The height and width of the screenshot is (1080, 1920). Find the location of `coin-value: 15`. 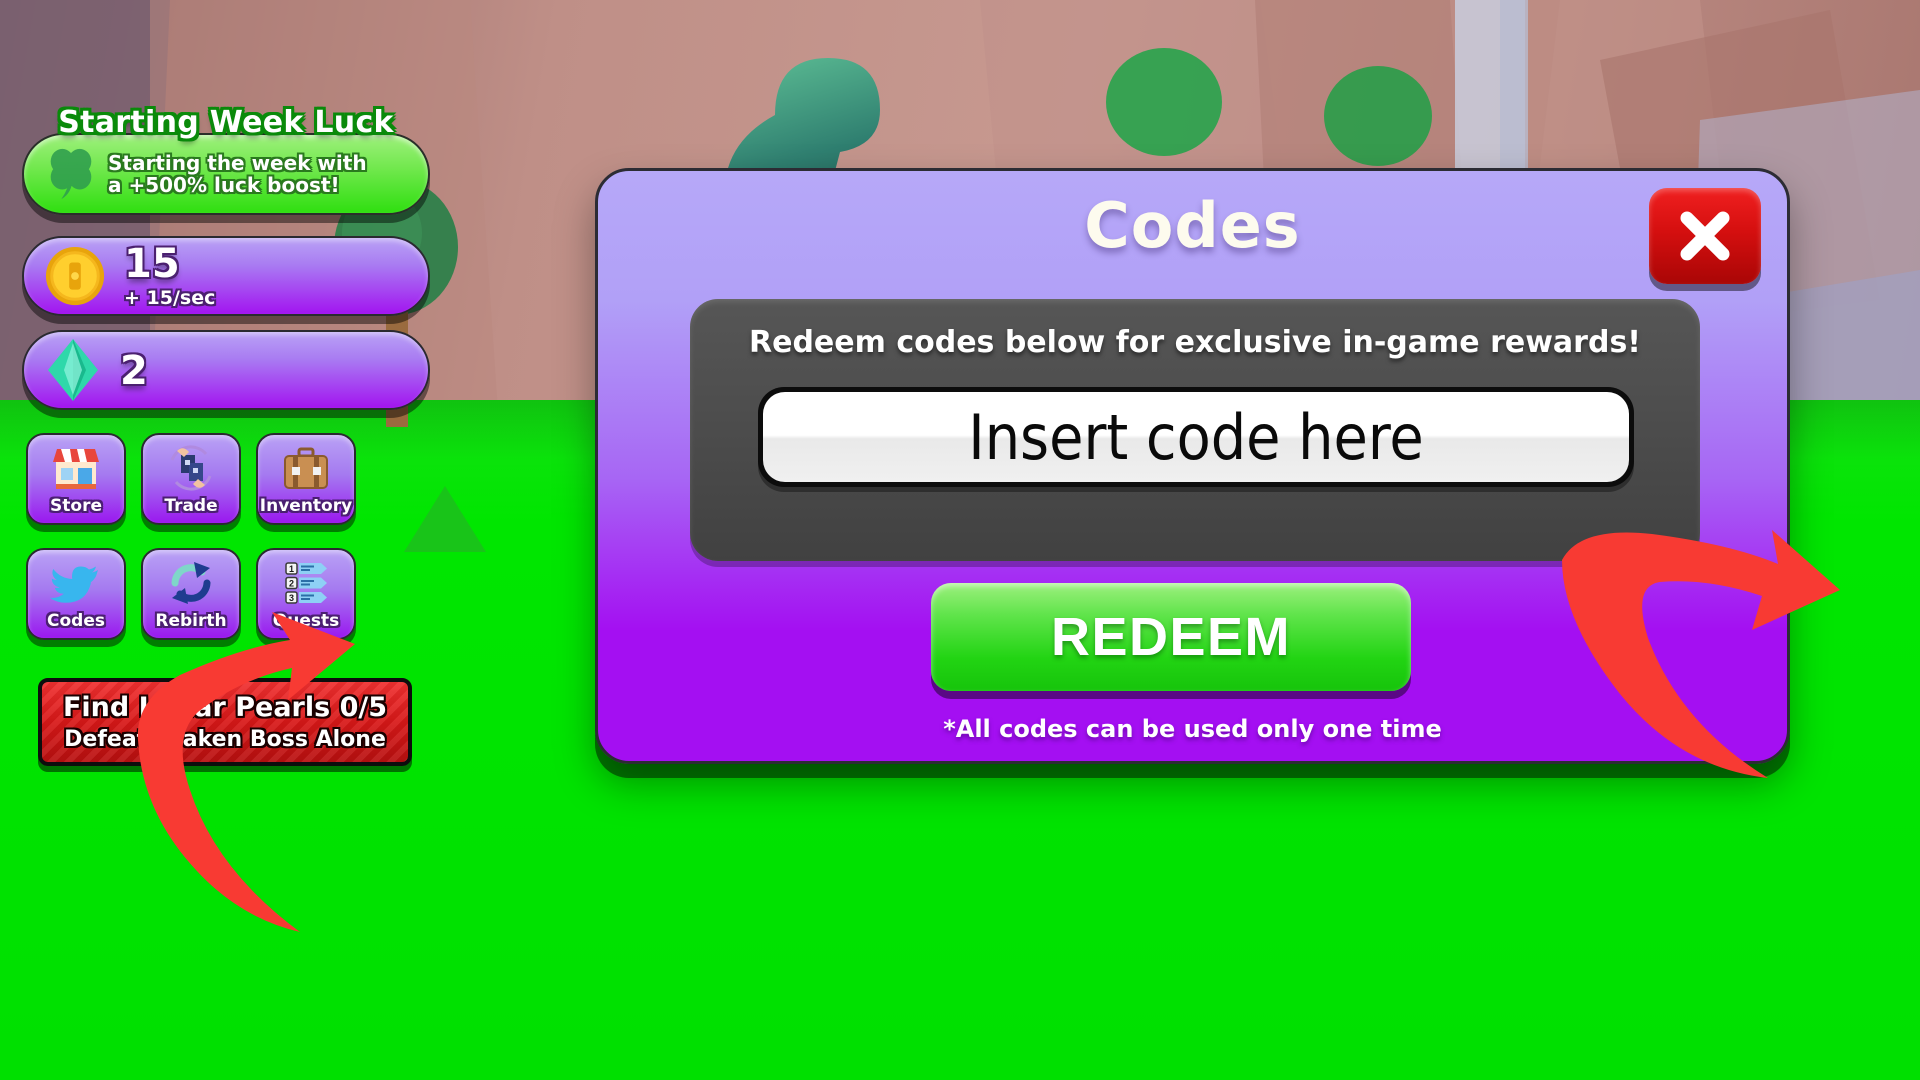

coin-value: 15 is located at coordinates (152, 264).